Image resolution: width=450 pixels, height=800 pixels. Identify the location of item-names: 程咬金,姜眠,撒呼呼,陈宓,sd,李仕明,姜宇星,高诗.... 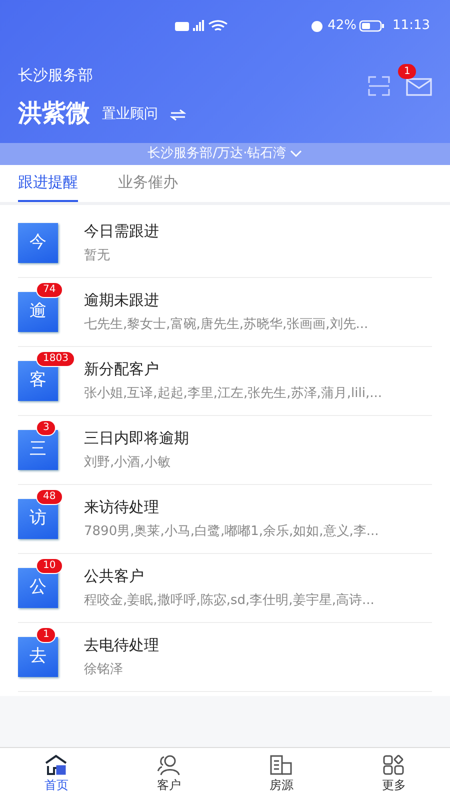
(229, 601).